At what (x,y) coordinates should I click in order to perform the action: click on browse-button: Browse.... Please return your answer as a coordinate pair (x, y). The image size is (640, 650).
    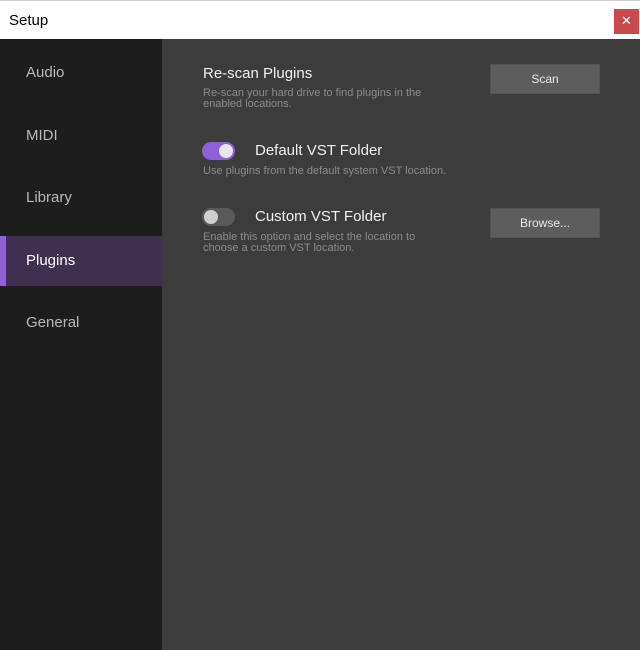
    Looking at the image, I should click on (545, 223).